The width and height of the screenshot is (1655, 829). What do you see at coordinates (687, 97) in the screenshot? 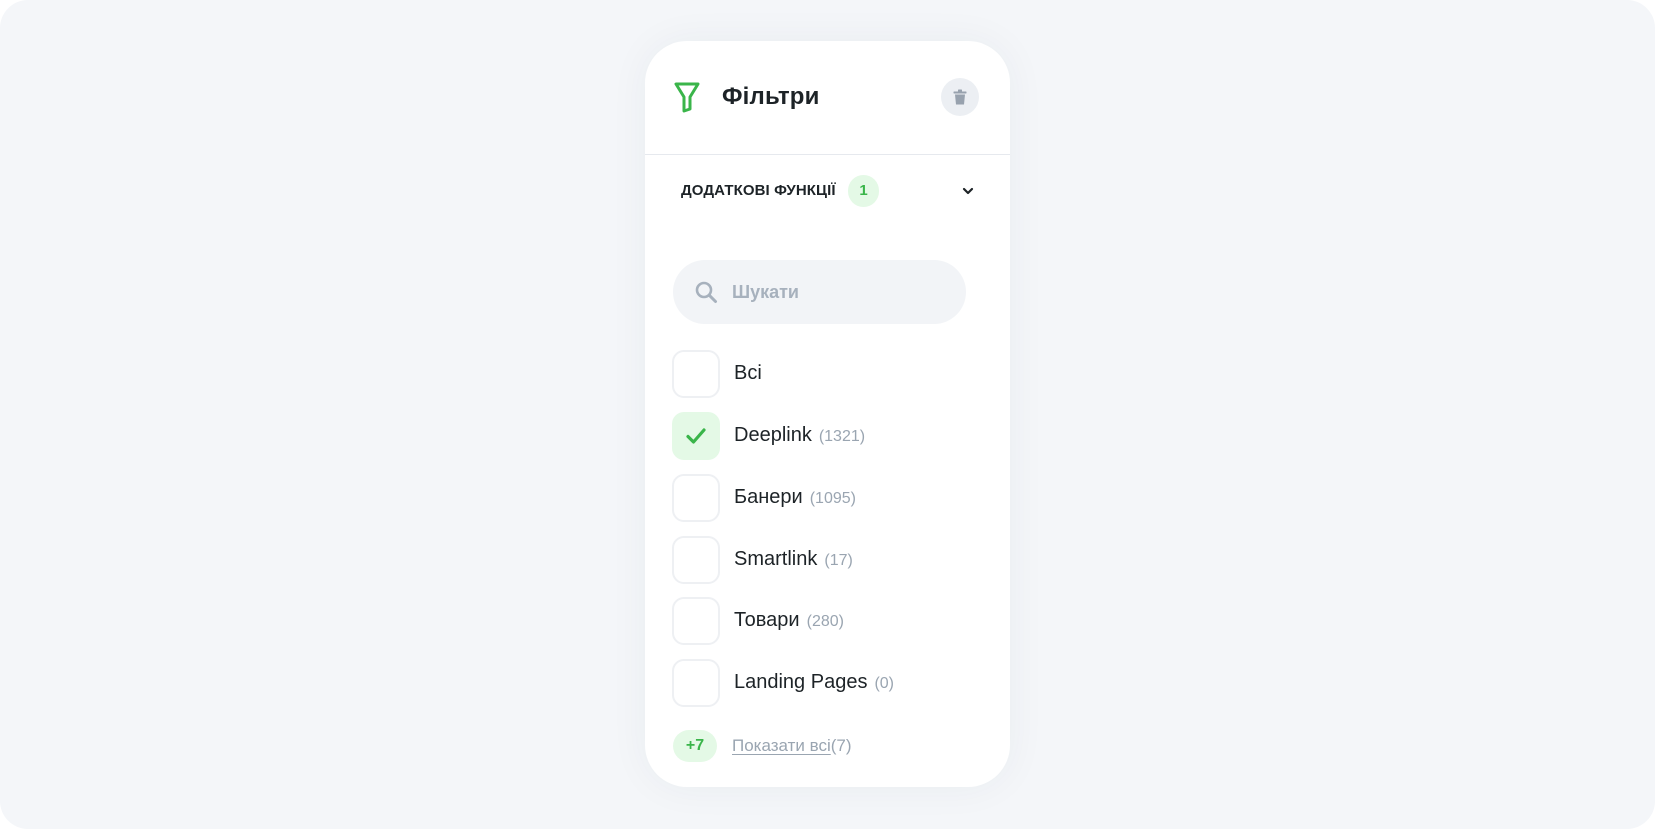
I see `filter-icon` at bounding box center [687, 97].